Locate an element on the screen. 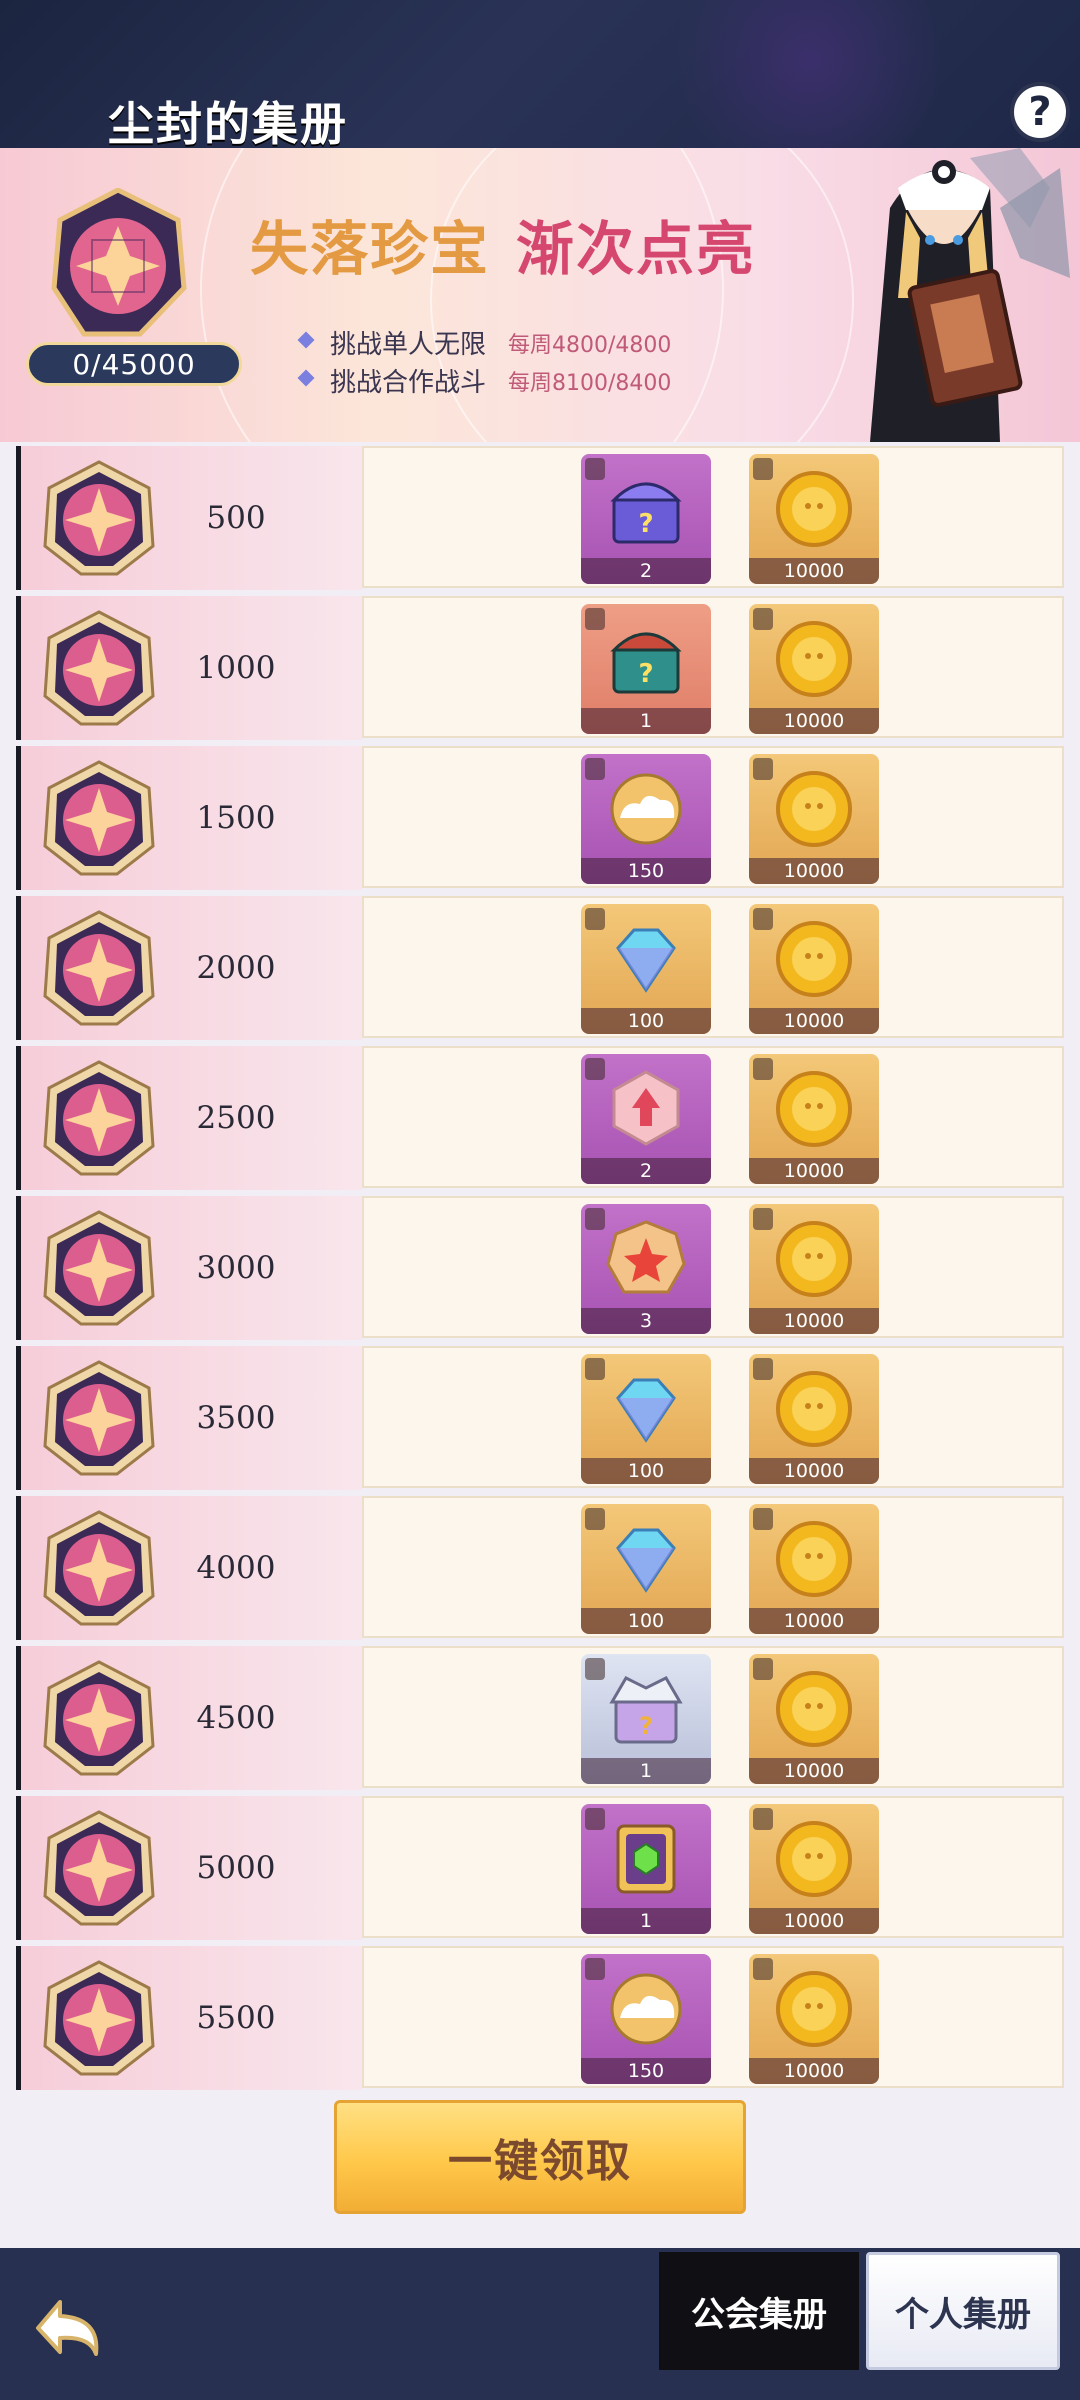 This screenshot has width=1080, height=2400. banner-headline-part2: 渐次点亮 is located at coordinates (636, 249).